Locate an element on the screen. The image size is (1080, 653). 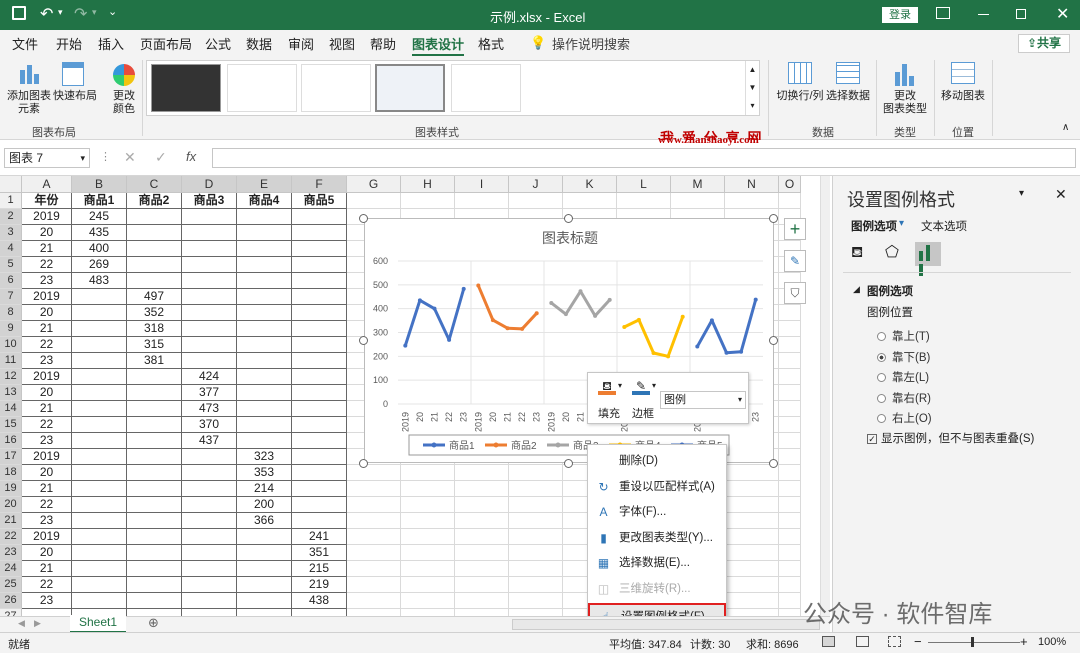
grid-cell: 323 is located at coordinates (264, 457).